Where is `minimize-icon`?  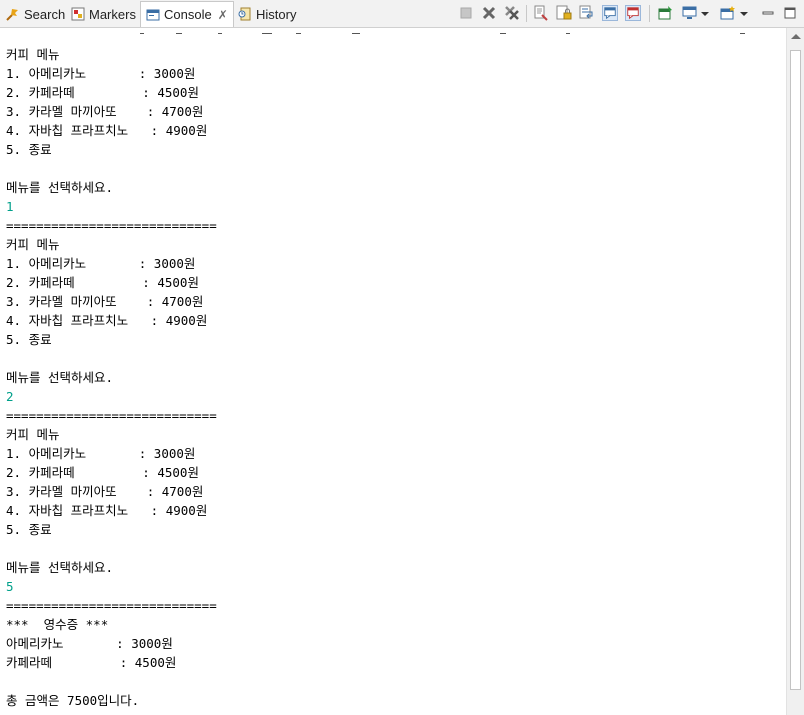
minimize-icon is located at coordinates (768, 13).